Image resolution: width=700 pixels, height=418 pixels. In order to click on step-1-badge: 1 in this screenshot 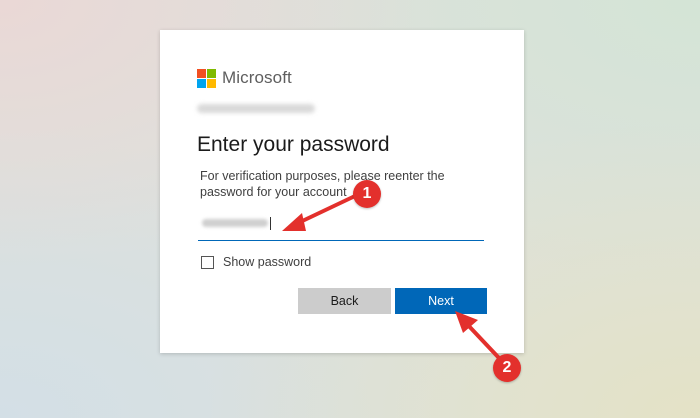, I will do `click(367, 194)`.